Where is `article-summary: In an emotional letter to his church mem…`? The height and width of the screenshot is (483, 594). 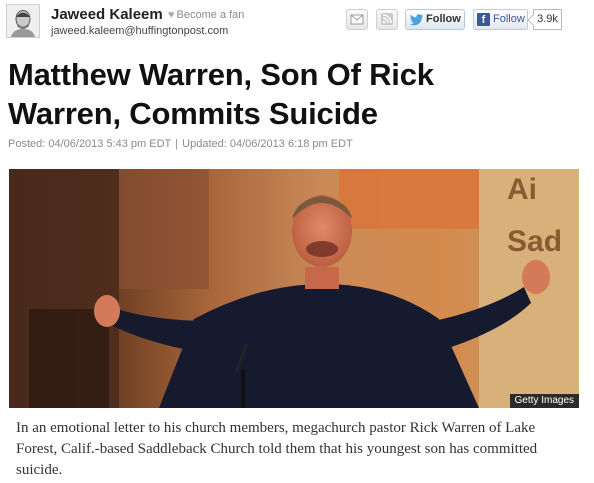
article-summary: In an emotional letter to his church mem… is located at coordinates (277, 449).